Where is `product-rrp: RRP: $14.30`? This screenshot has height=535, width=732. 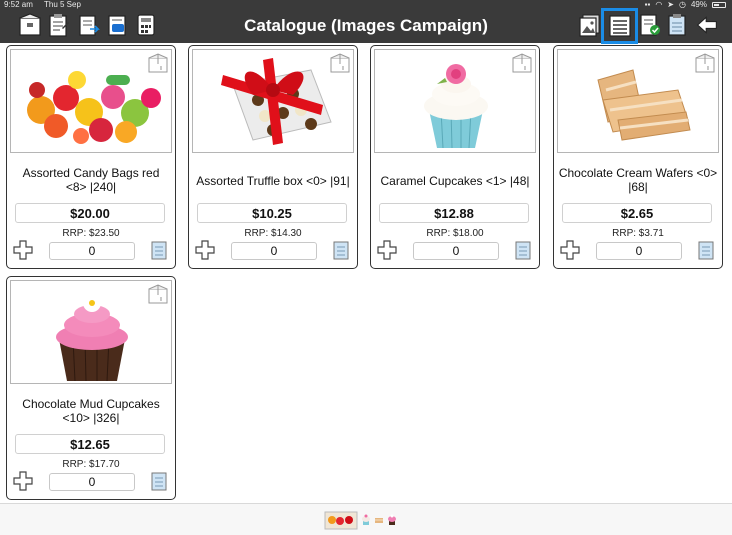 product-rrp: RRP: $14.30 is located at coordinates (273, 233).